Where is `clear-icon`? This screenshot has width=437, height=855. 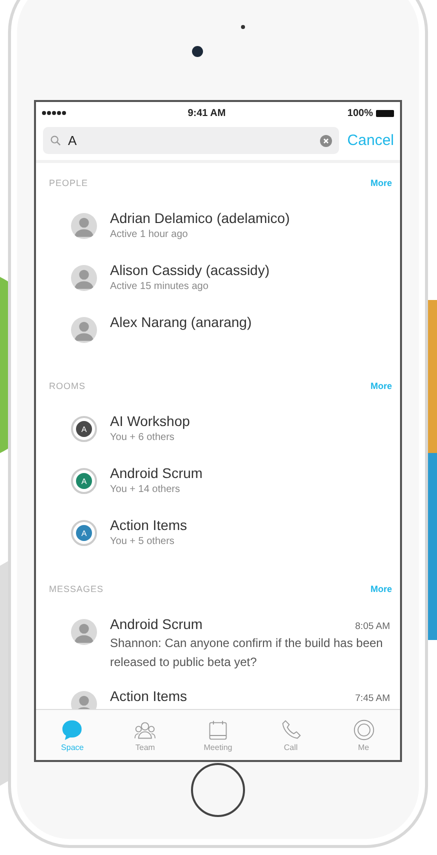
clear-icon is located at coordinates (326, 140).